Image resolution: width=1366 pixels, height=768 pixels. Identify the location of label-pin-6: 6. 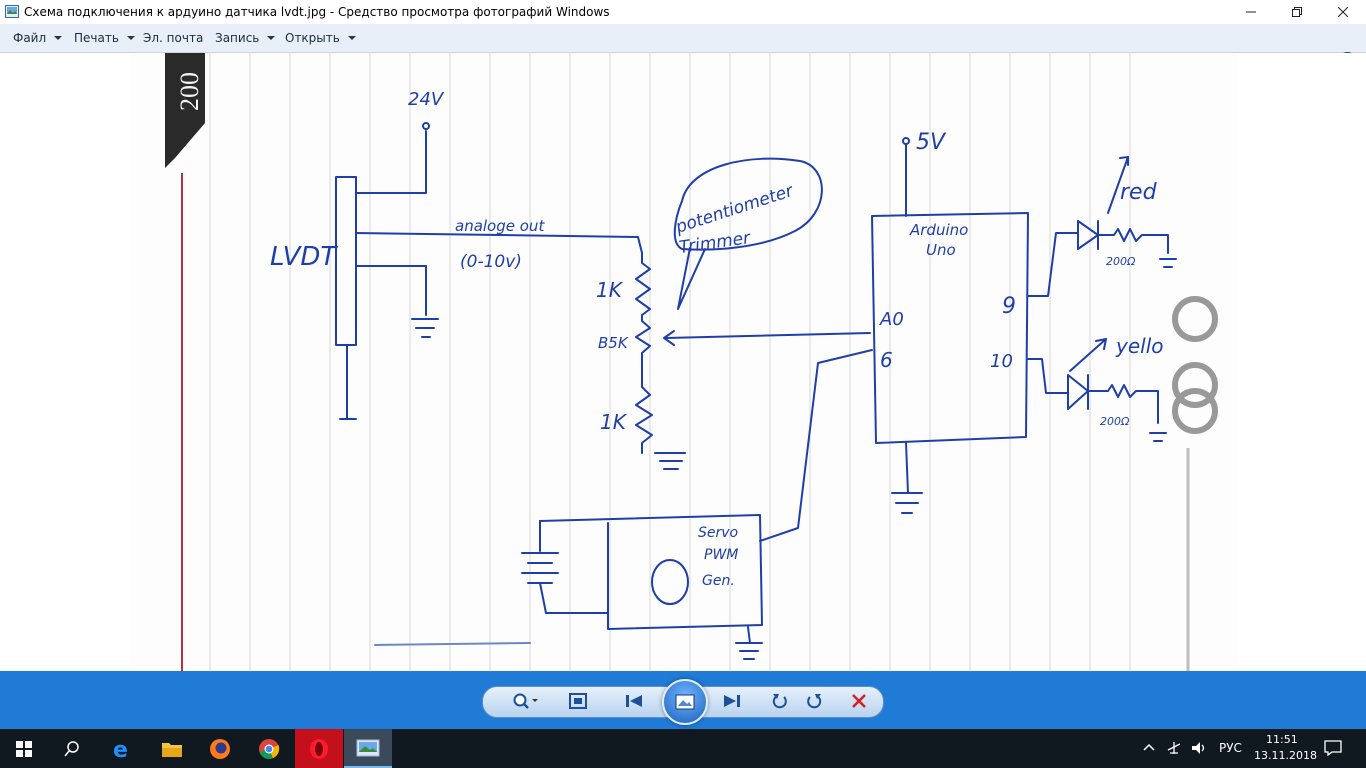
(886, 360).